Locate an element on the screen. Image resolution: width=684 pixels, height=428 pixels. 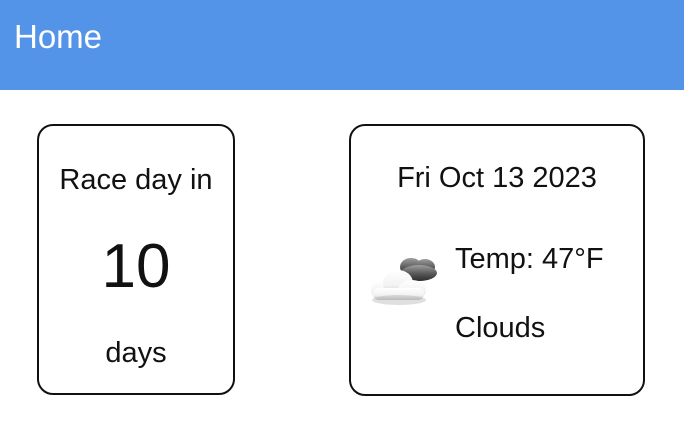
page-title: Home is located at coordinates (58, 36).